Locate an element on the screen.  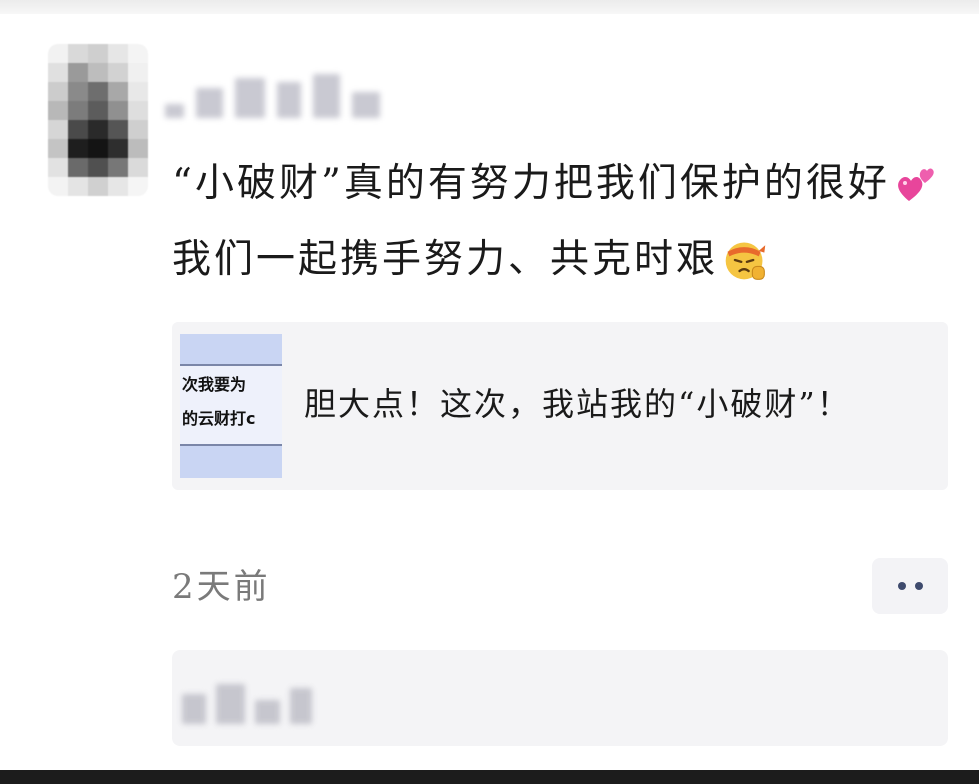
post-line-2: 我们一起携手努力、共克时艰 is located at coordinates (552, 260).